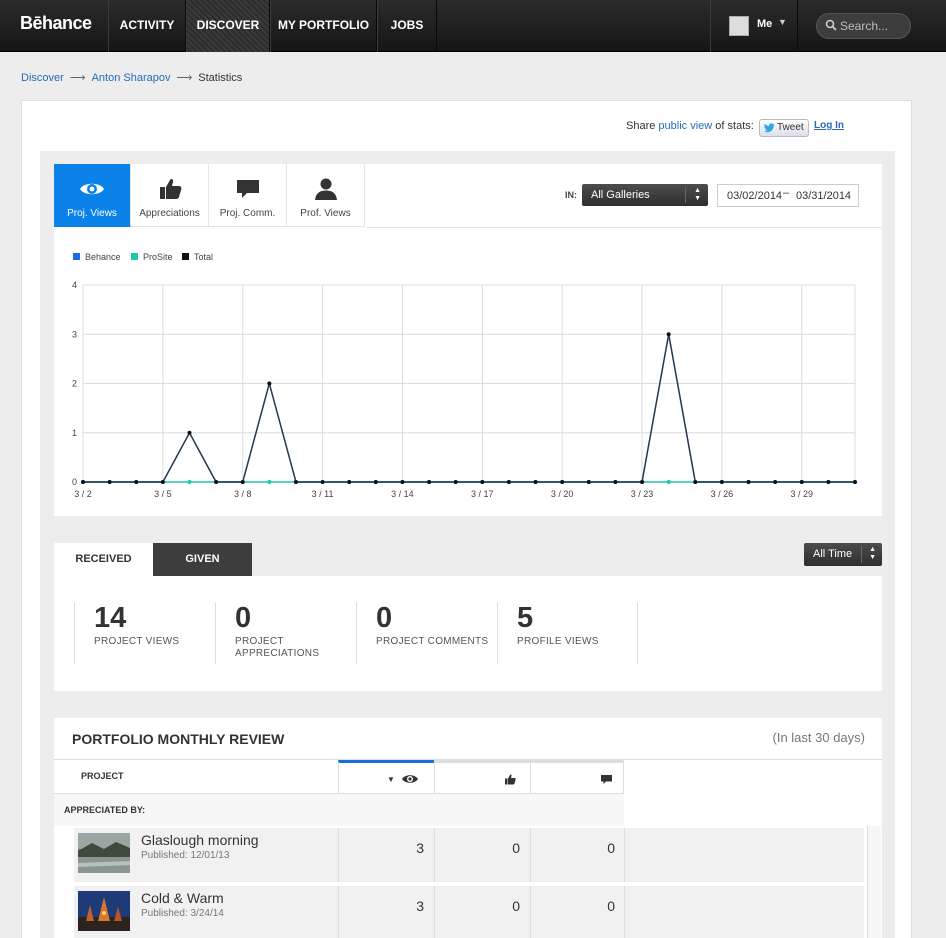 The width and height of the screenshot is (946, 938). I want to click on stat-label: PROJECT COMMENTS, so click(432, 641).